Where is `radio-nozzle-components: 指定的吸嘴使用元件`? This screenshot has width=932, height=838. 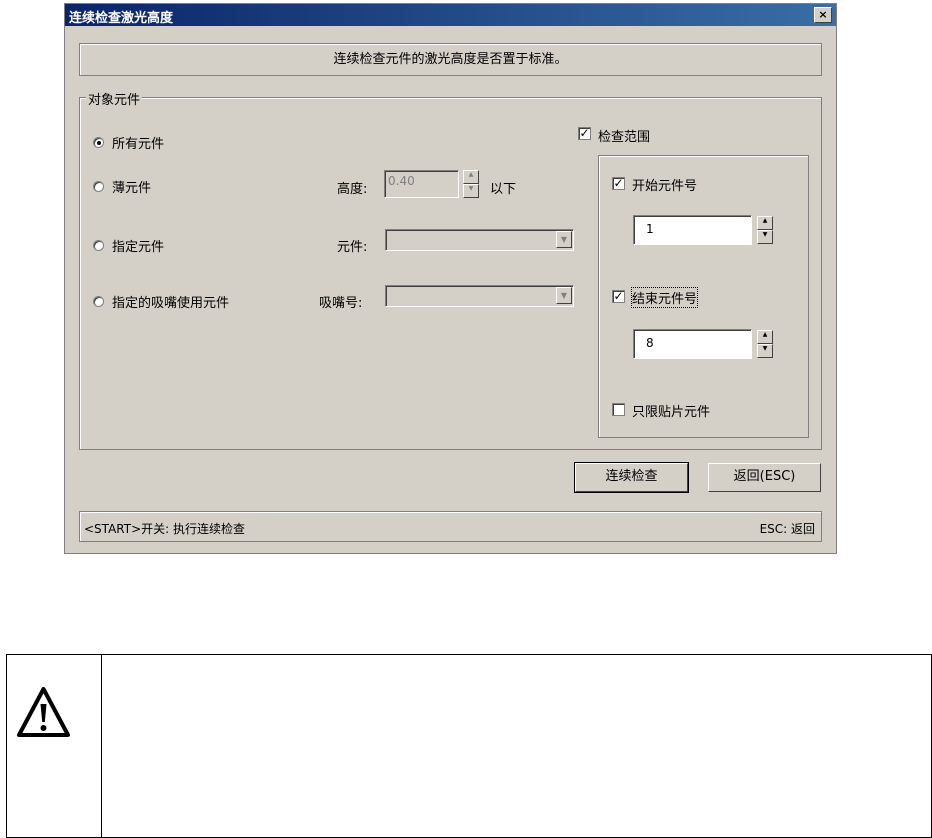
radio-nozzle-components: 指定的吸嘴使用元件 is located at coordinates (161, 301).